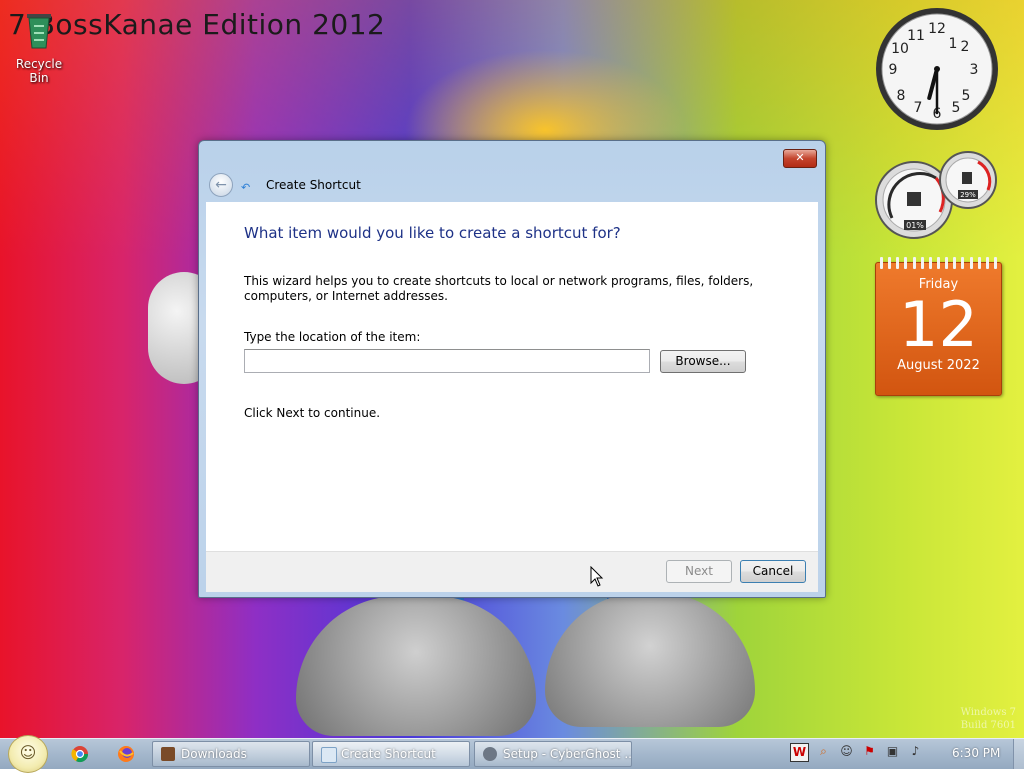  What do you see at coordinates (597, 576) in the screenshot?
I see `mouse-cursor-icon` at bounding box center [597, 576].